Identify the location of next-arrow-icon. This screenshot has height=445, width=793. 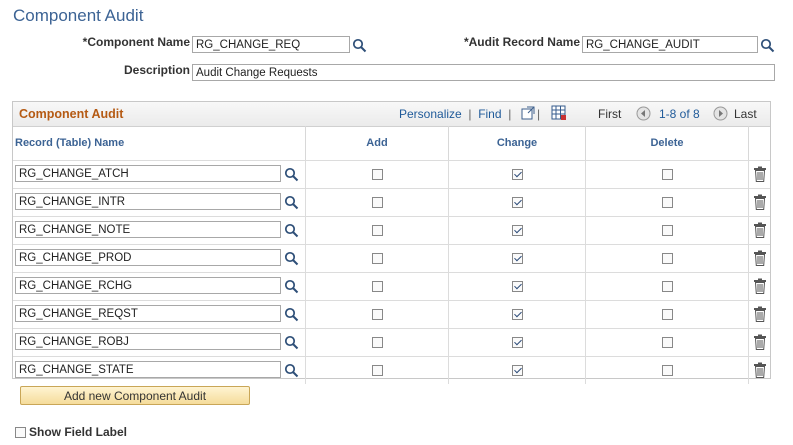
(720, 116).